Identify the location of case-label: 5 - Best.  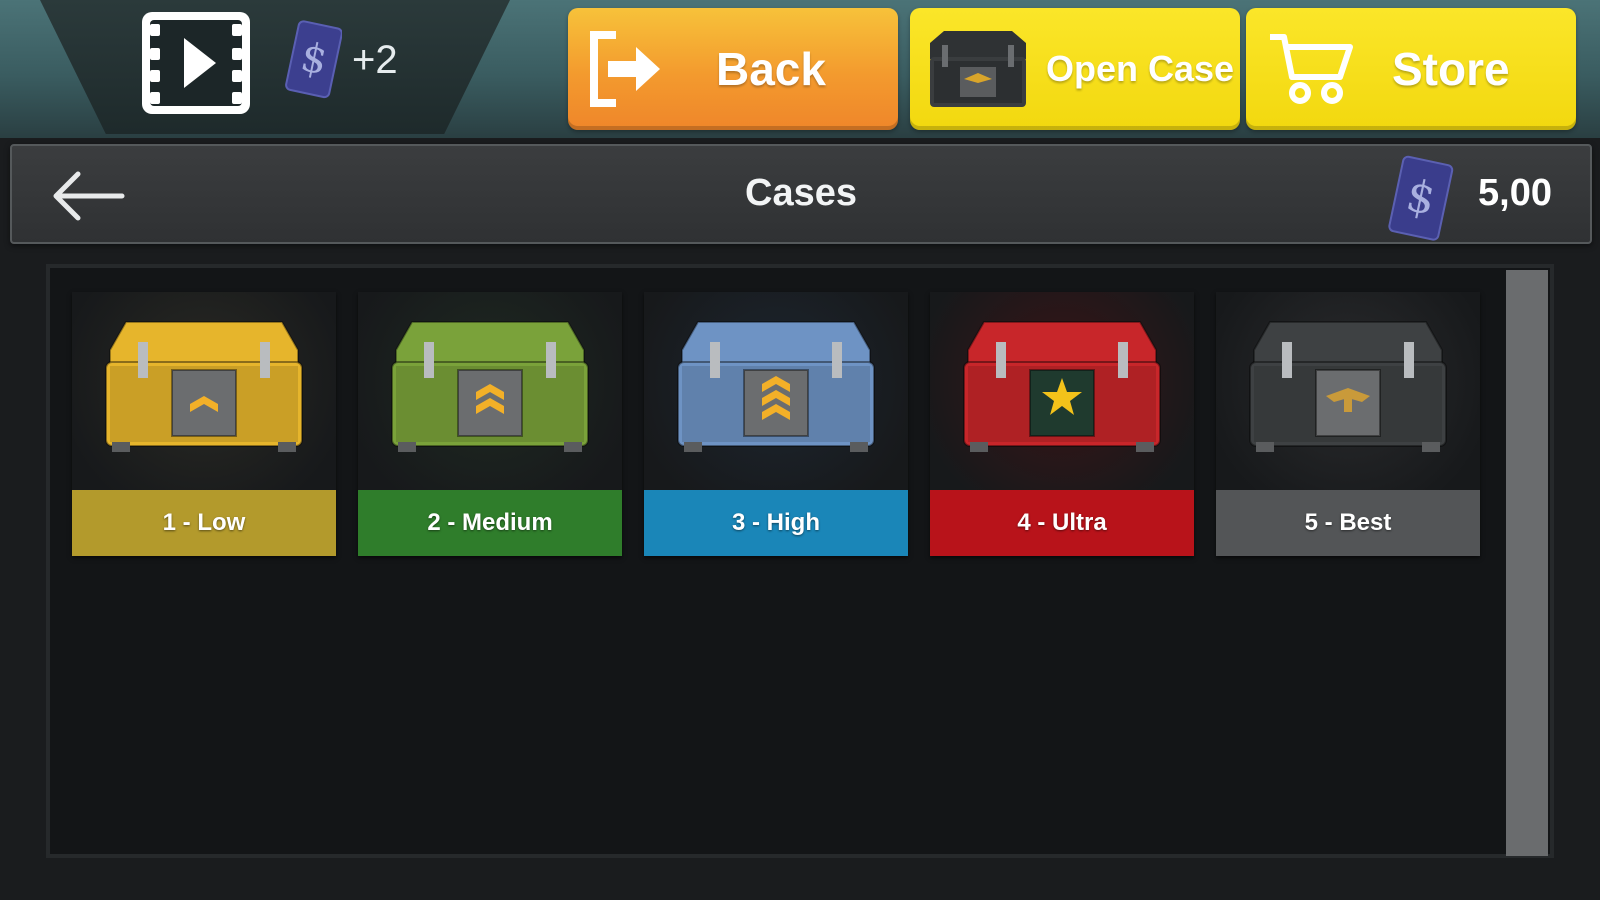
(1348, 523).